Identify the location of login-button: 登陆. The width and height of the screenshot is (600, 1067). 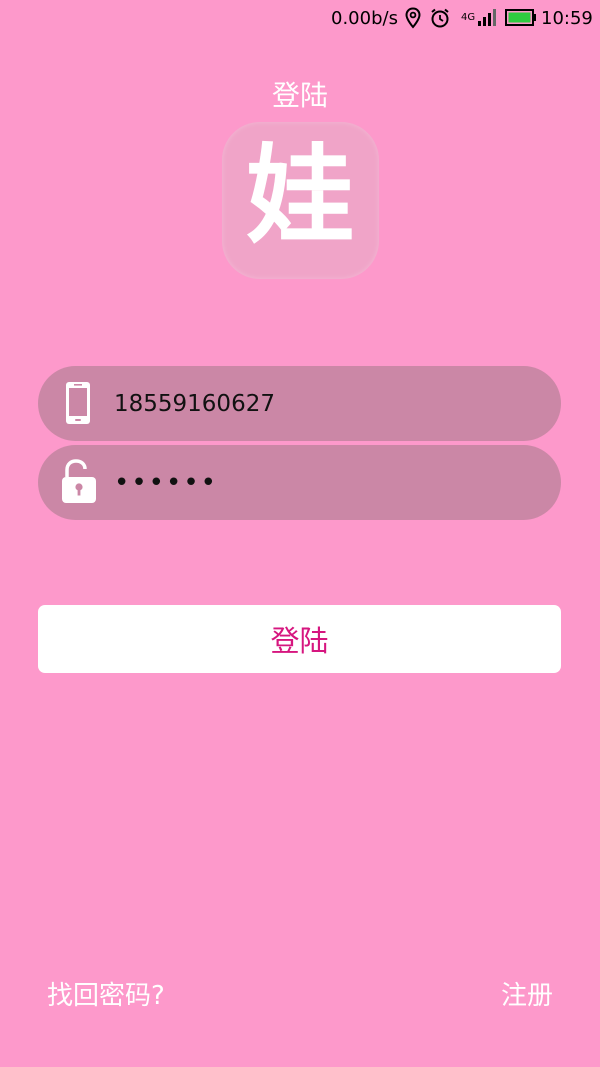
(299, 639).